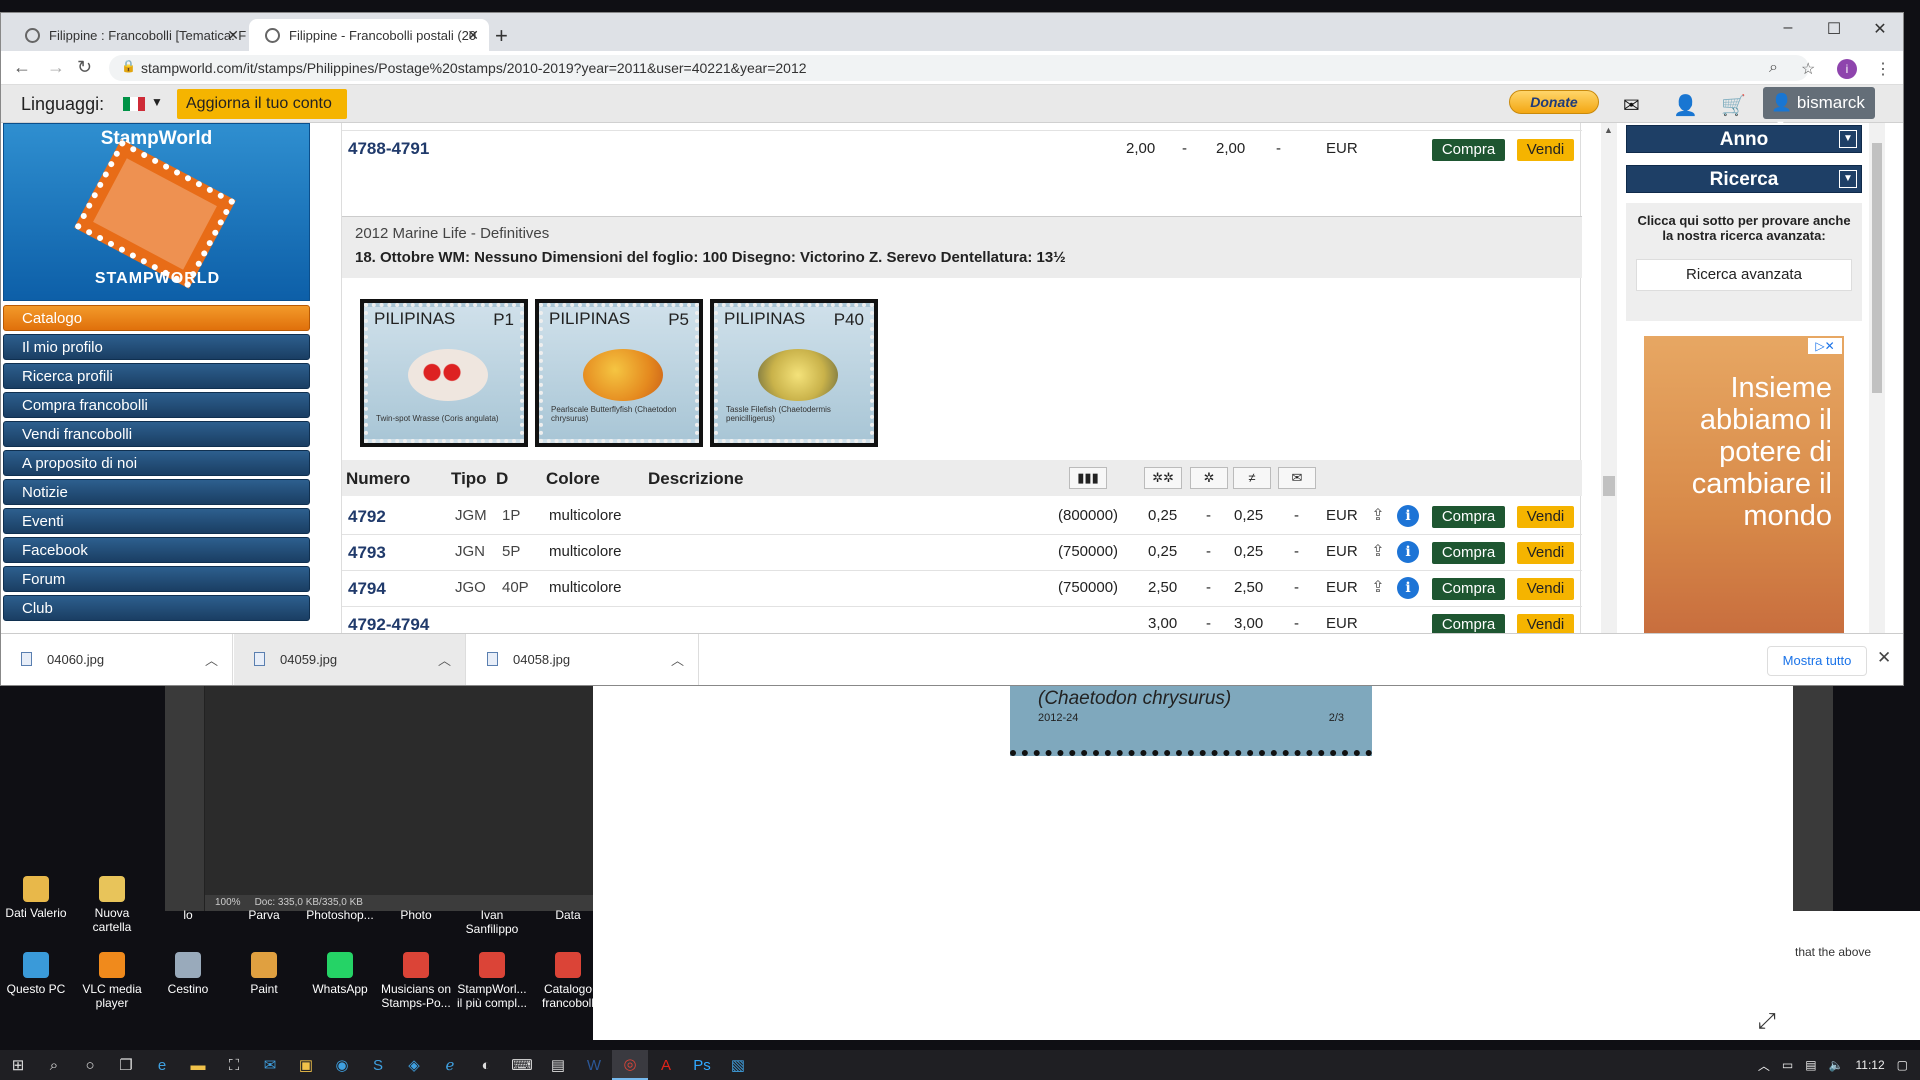 This screenshot has height=1080, width=1920. Describe the element at coordinates (1836, 1065) in the screenshot. I see `volume-icon: 🔈` at that location.